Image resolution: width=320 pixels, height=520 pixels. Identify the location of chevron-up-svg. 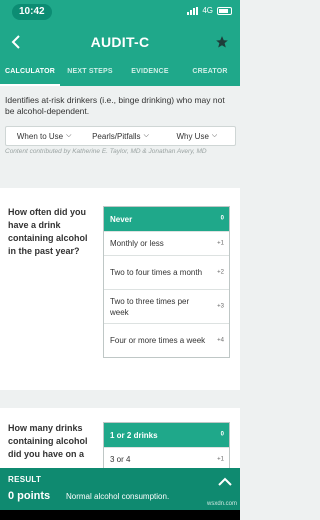
(225, 481).